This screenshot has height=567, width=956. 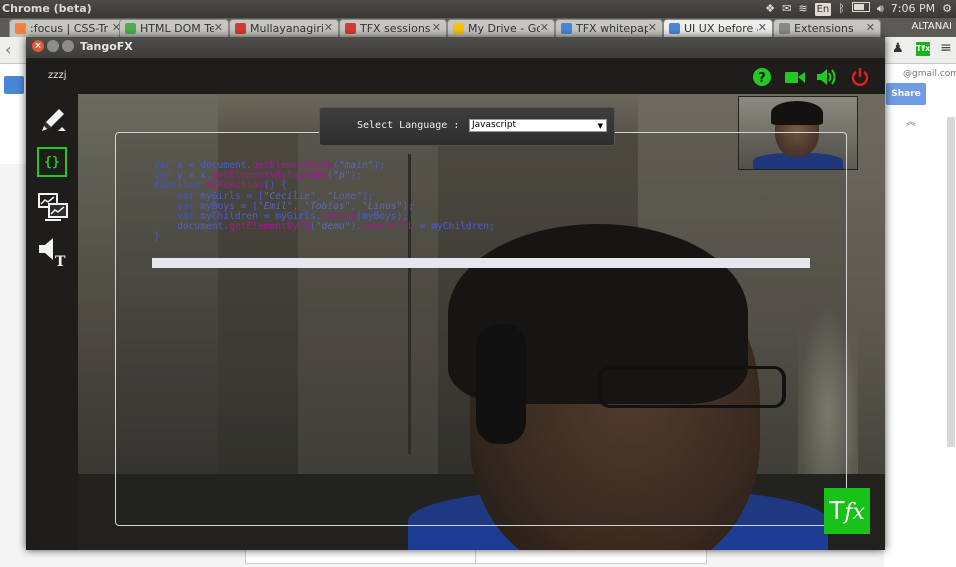 I want to click on tfx-logo: Tfx, so click(x=847, y=511).